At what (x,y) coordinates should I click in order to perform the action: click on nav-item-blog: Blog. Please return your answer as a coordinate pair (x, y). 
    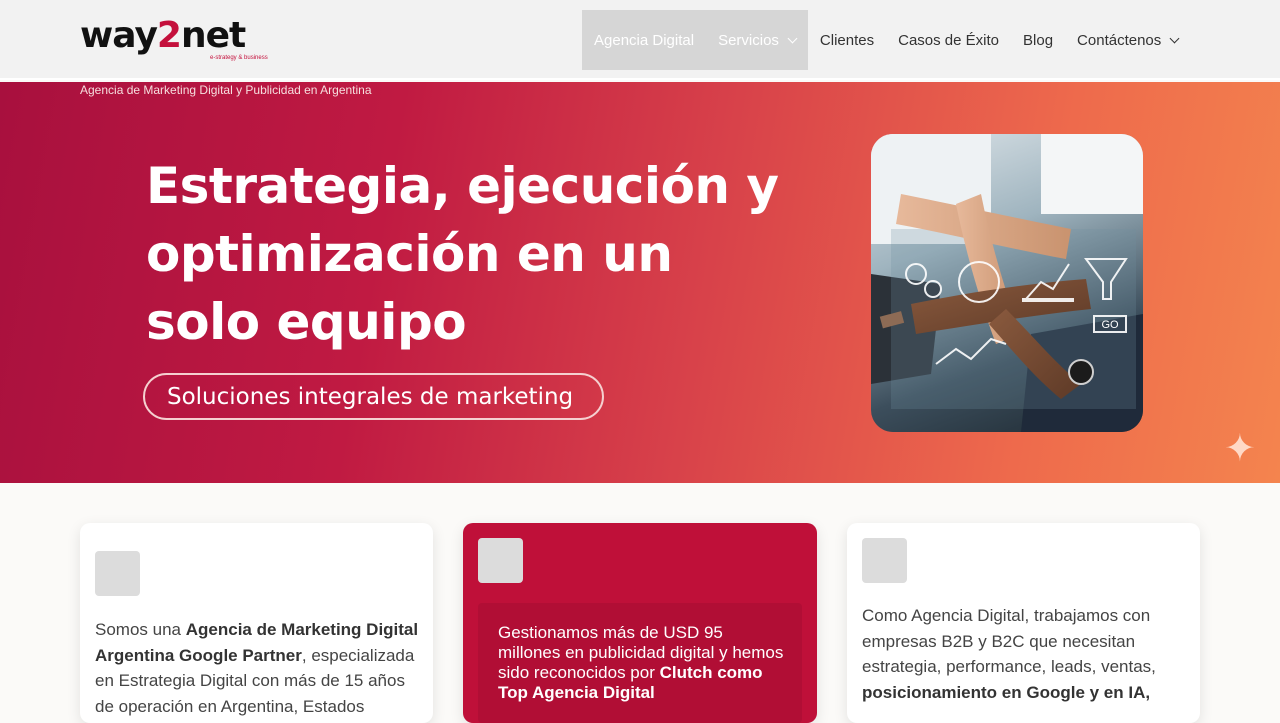
    Looking at the image, I should click on (1038, 40).